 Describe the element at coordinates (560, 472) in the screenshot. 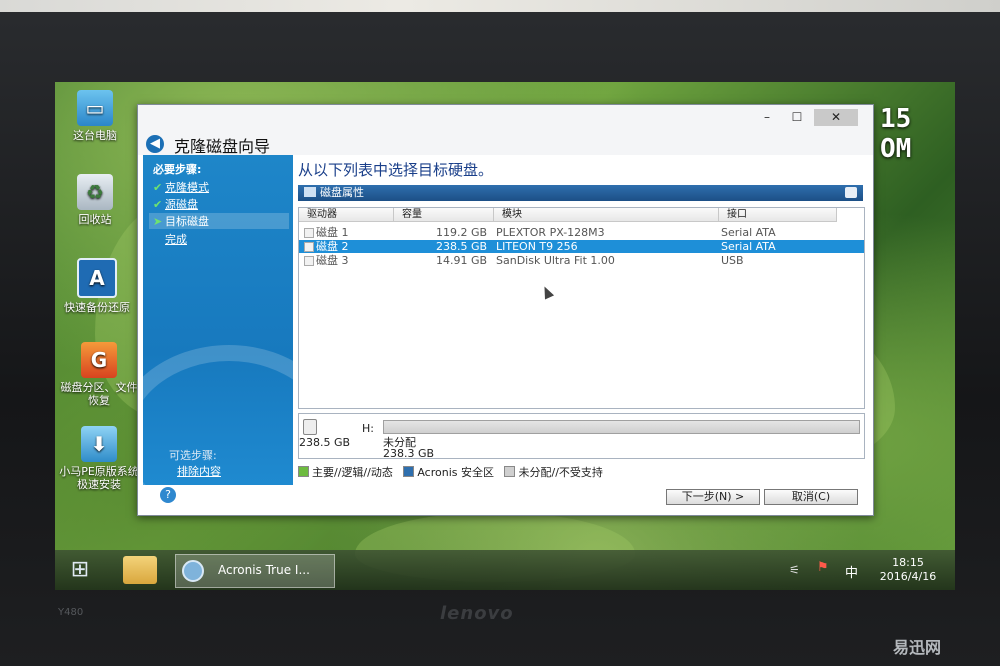

I see `legend-label: 未分配//不受支持` at that location.